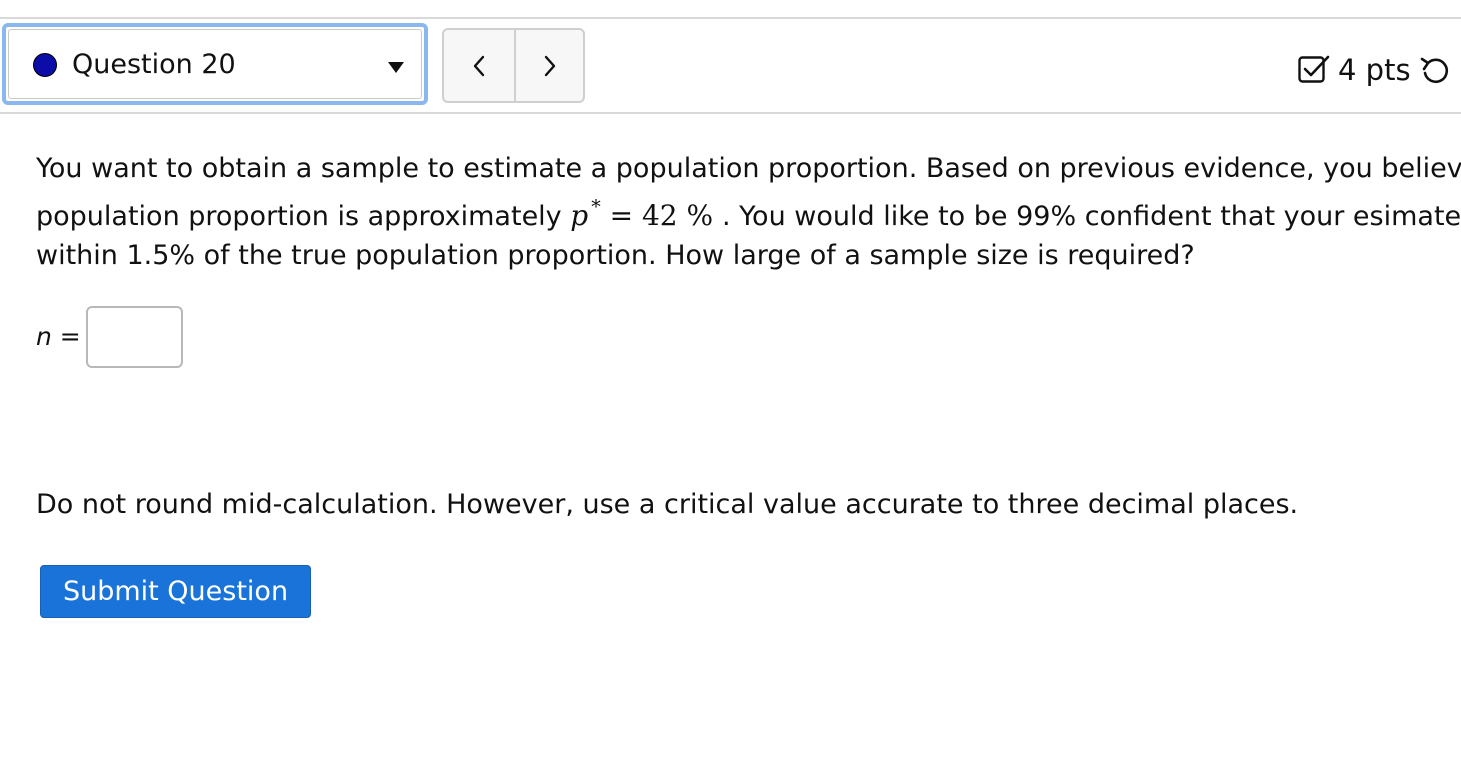 The image size is (1461, 770). What do you see at coordinates (154, 64) in the screenshot?
I see `question-selector-label: Question 20` at bounding box center [154, 64].